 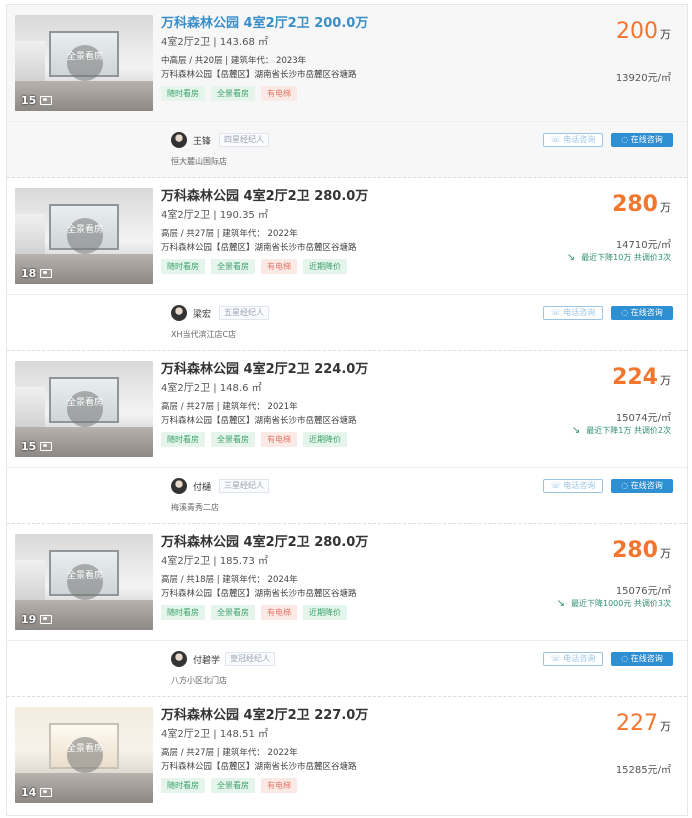 I want to click on listing-title: 万科森林公园 4室2厅2卫 227.0万, so click(x=351, y=716).